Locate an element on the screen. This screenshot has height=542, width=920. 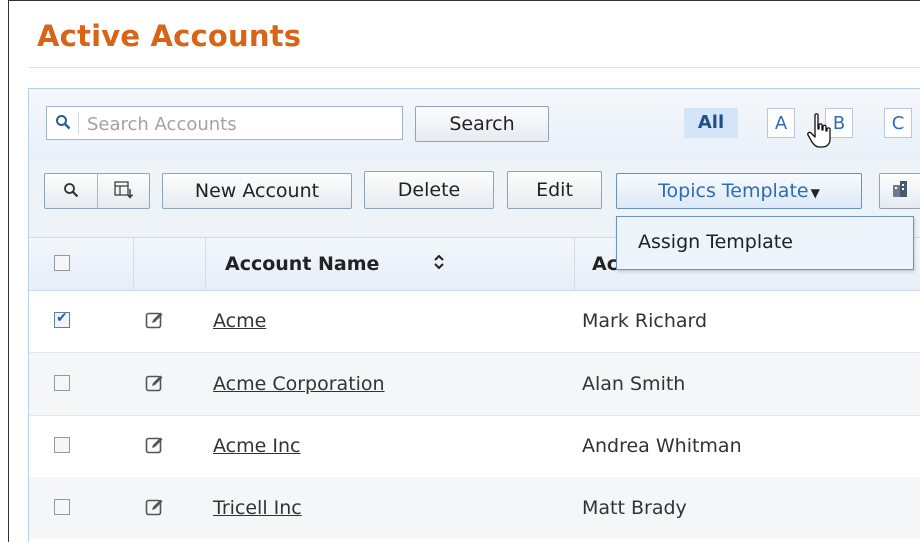
search-bar: Search All A B C is located at coordinates (474, 125).